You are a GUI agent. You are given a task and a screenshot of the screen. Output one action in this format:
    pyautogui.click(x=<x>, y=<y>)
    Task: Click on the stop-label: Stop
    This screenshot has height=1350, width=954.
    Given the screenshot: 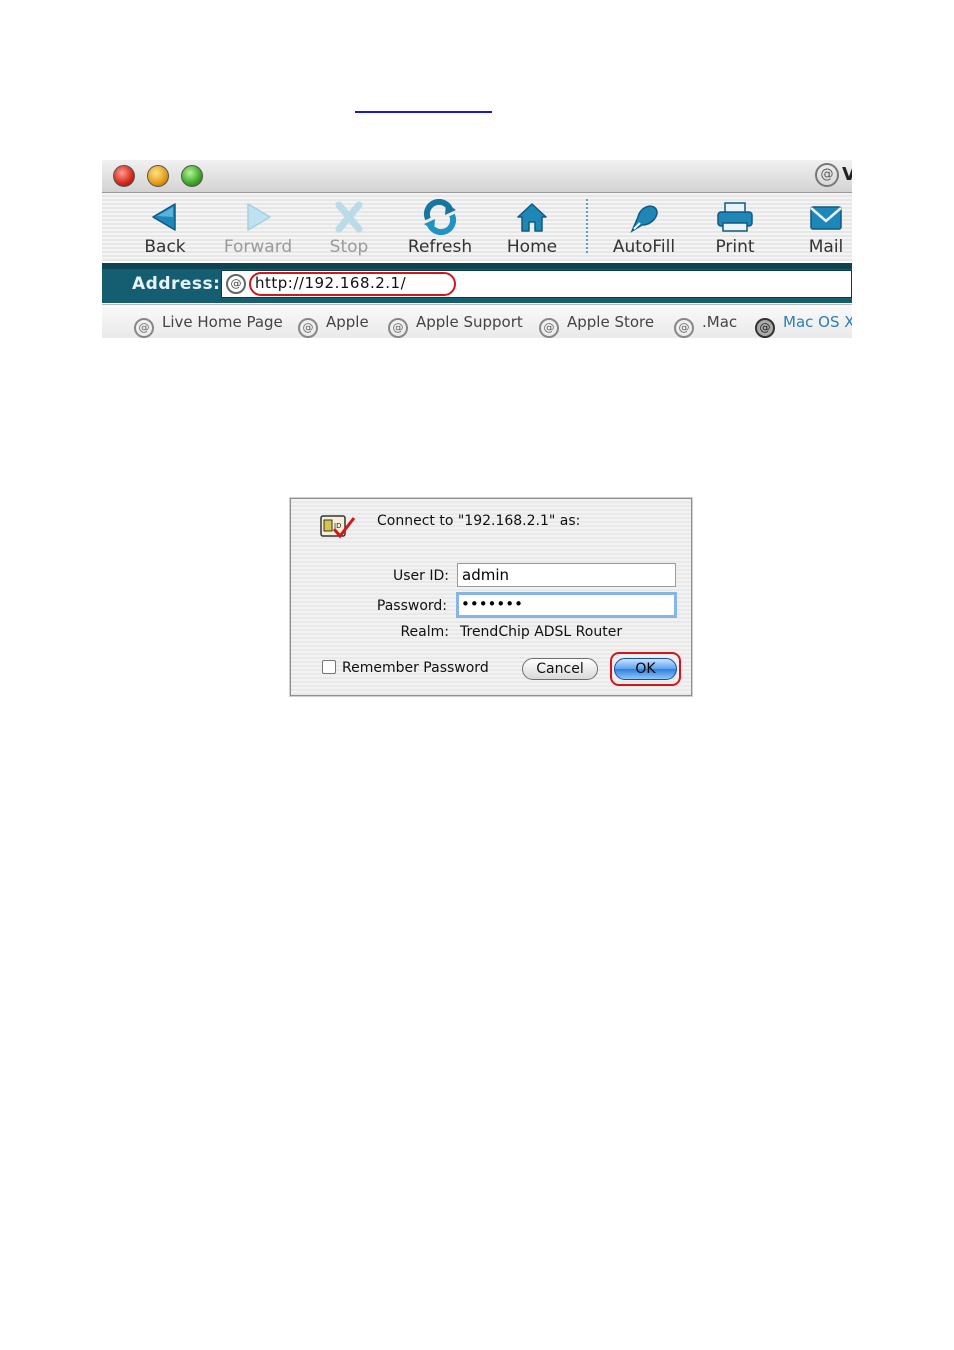 What is the action you would take?
    pyautogui.click(x=349, y=247)
    